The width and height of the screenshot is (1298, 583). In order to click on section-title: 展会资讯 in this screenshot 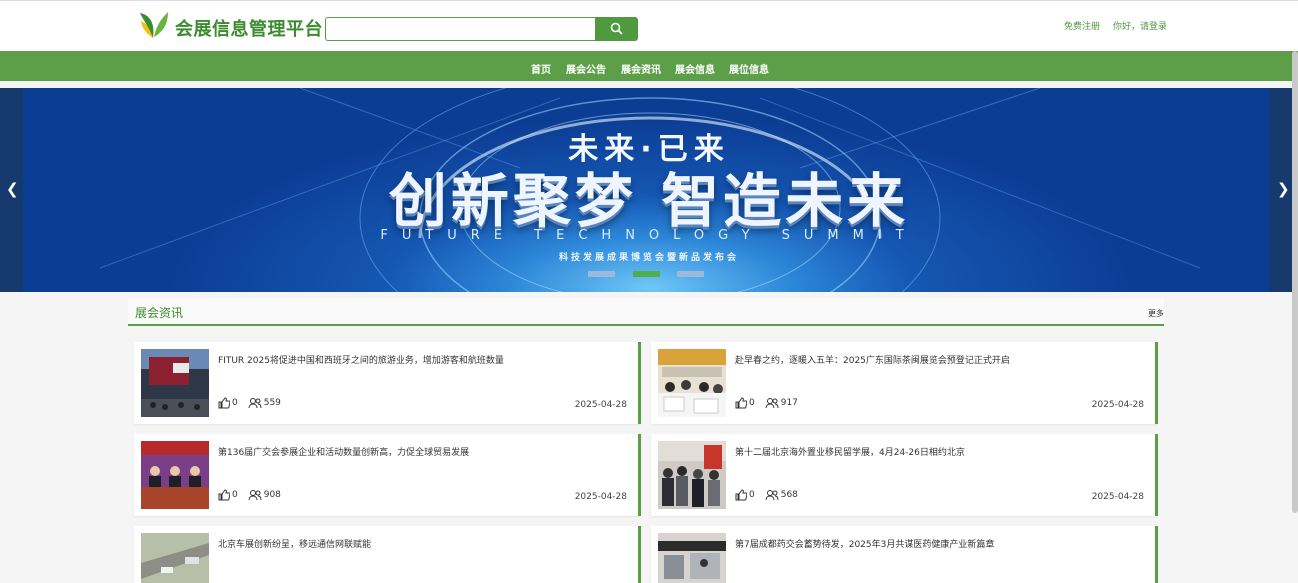, I will do `click(159, 313)`.